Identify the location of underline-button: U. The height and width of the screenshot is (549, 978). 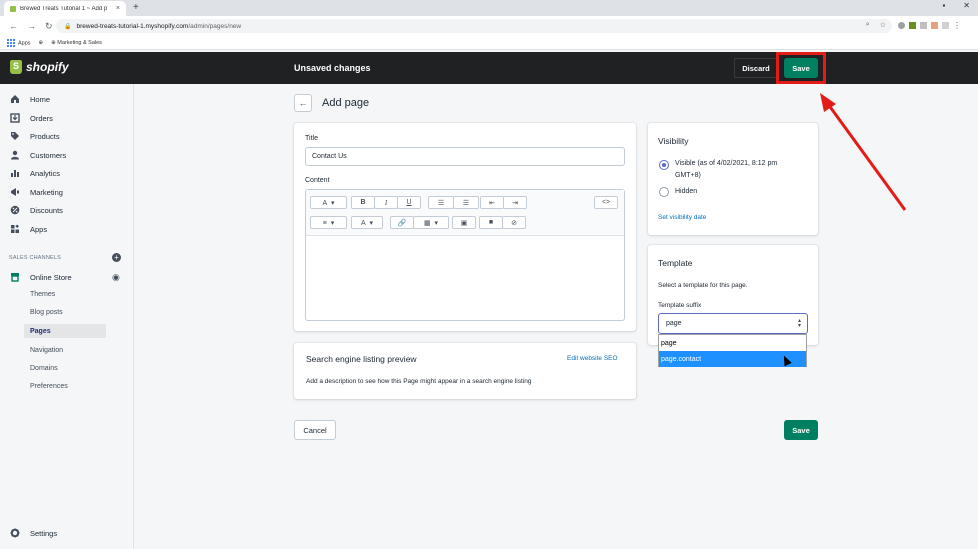
(409, 202).